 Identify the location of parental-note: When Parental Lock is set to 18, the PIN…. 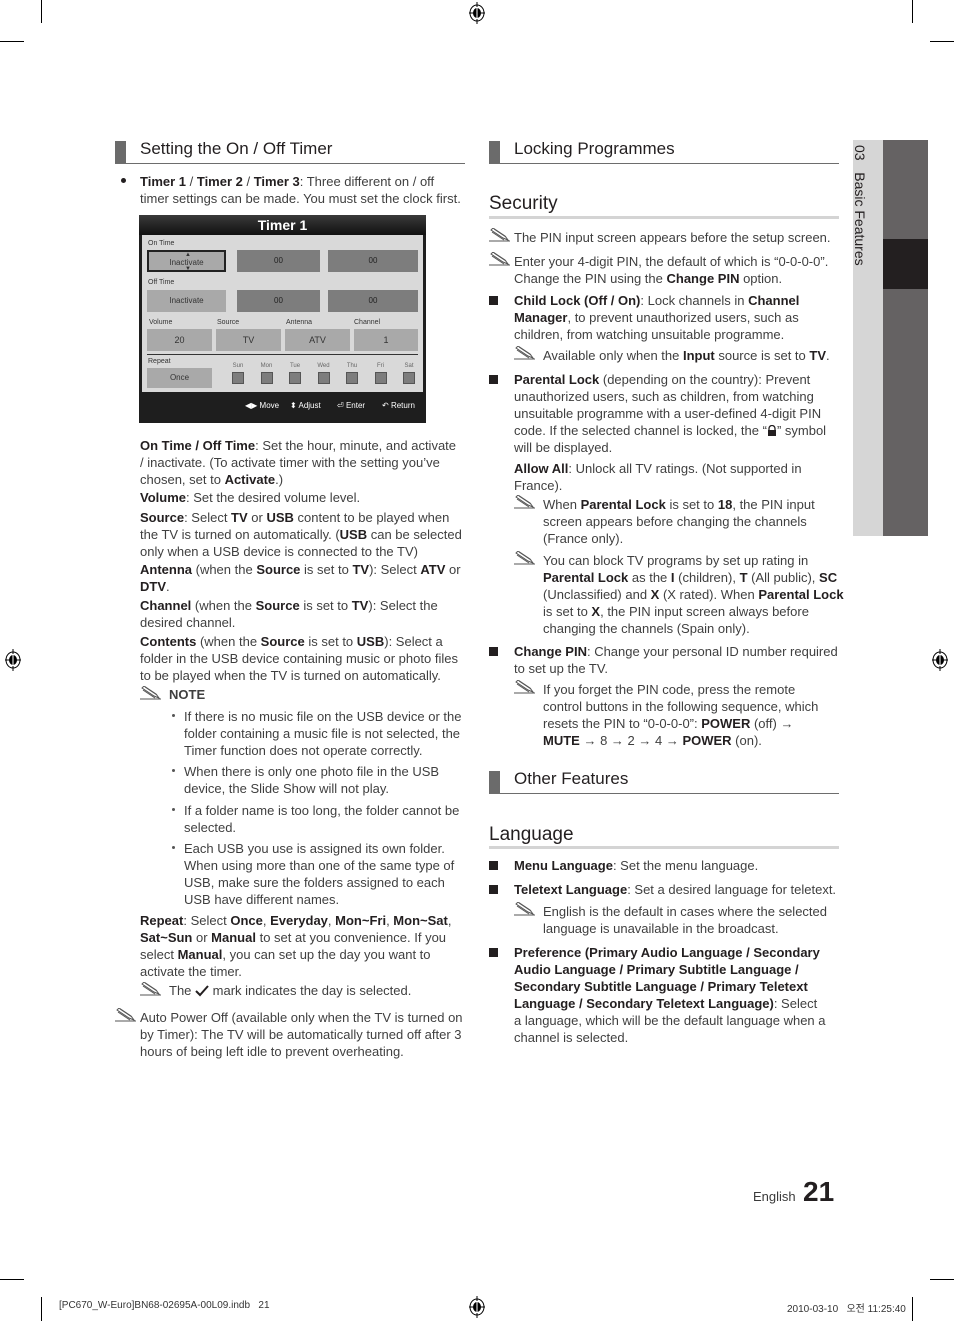
(693, 521).